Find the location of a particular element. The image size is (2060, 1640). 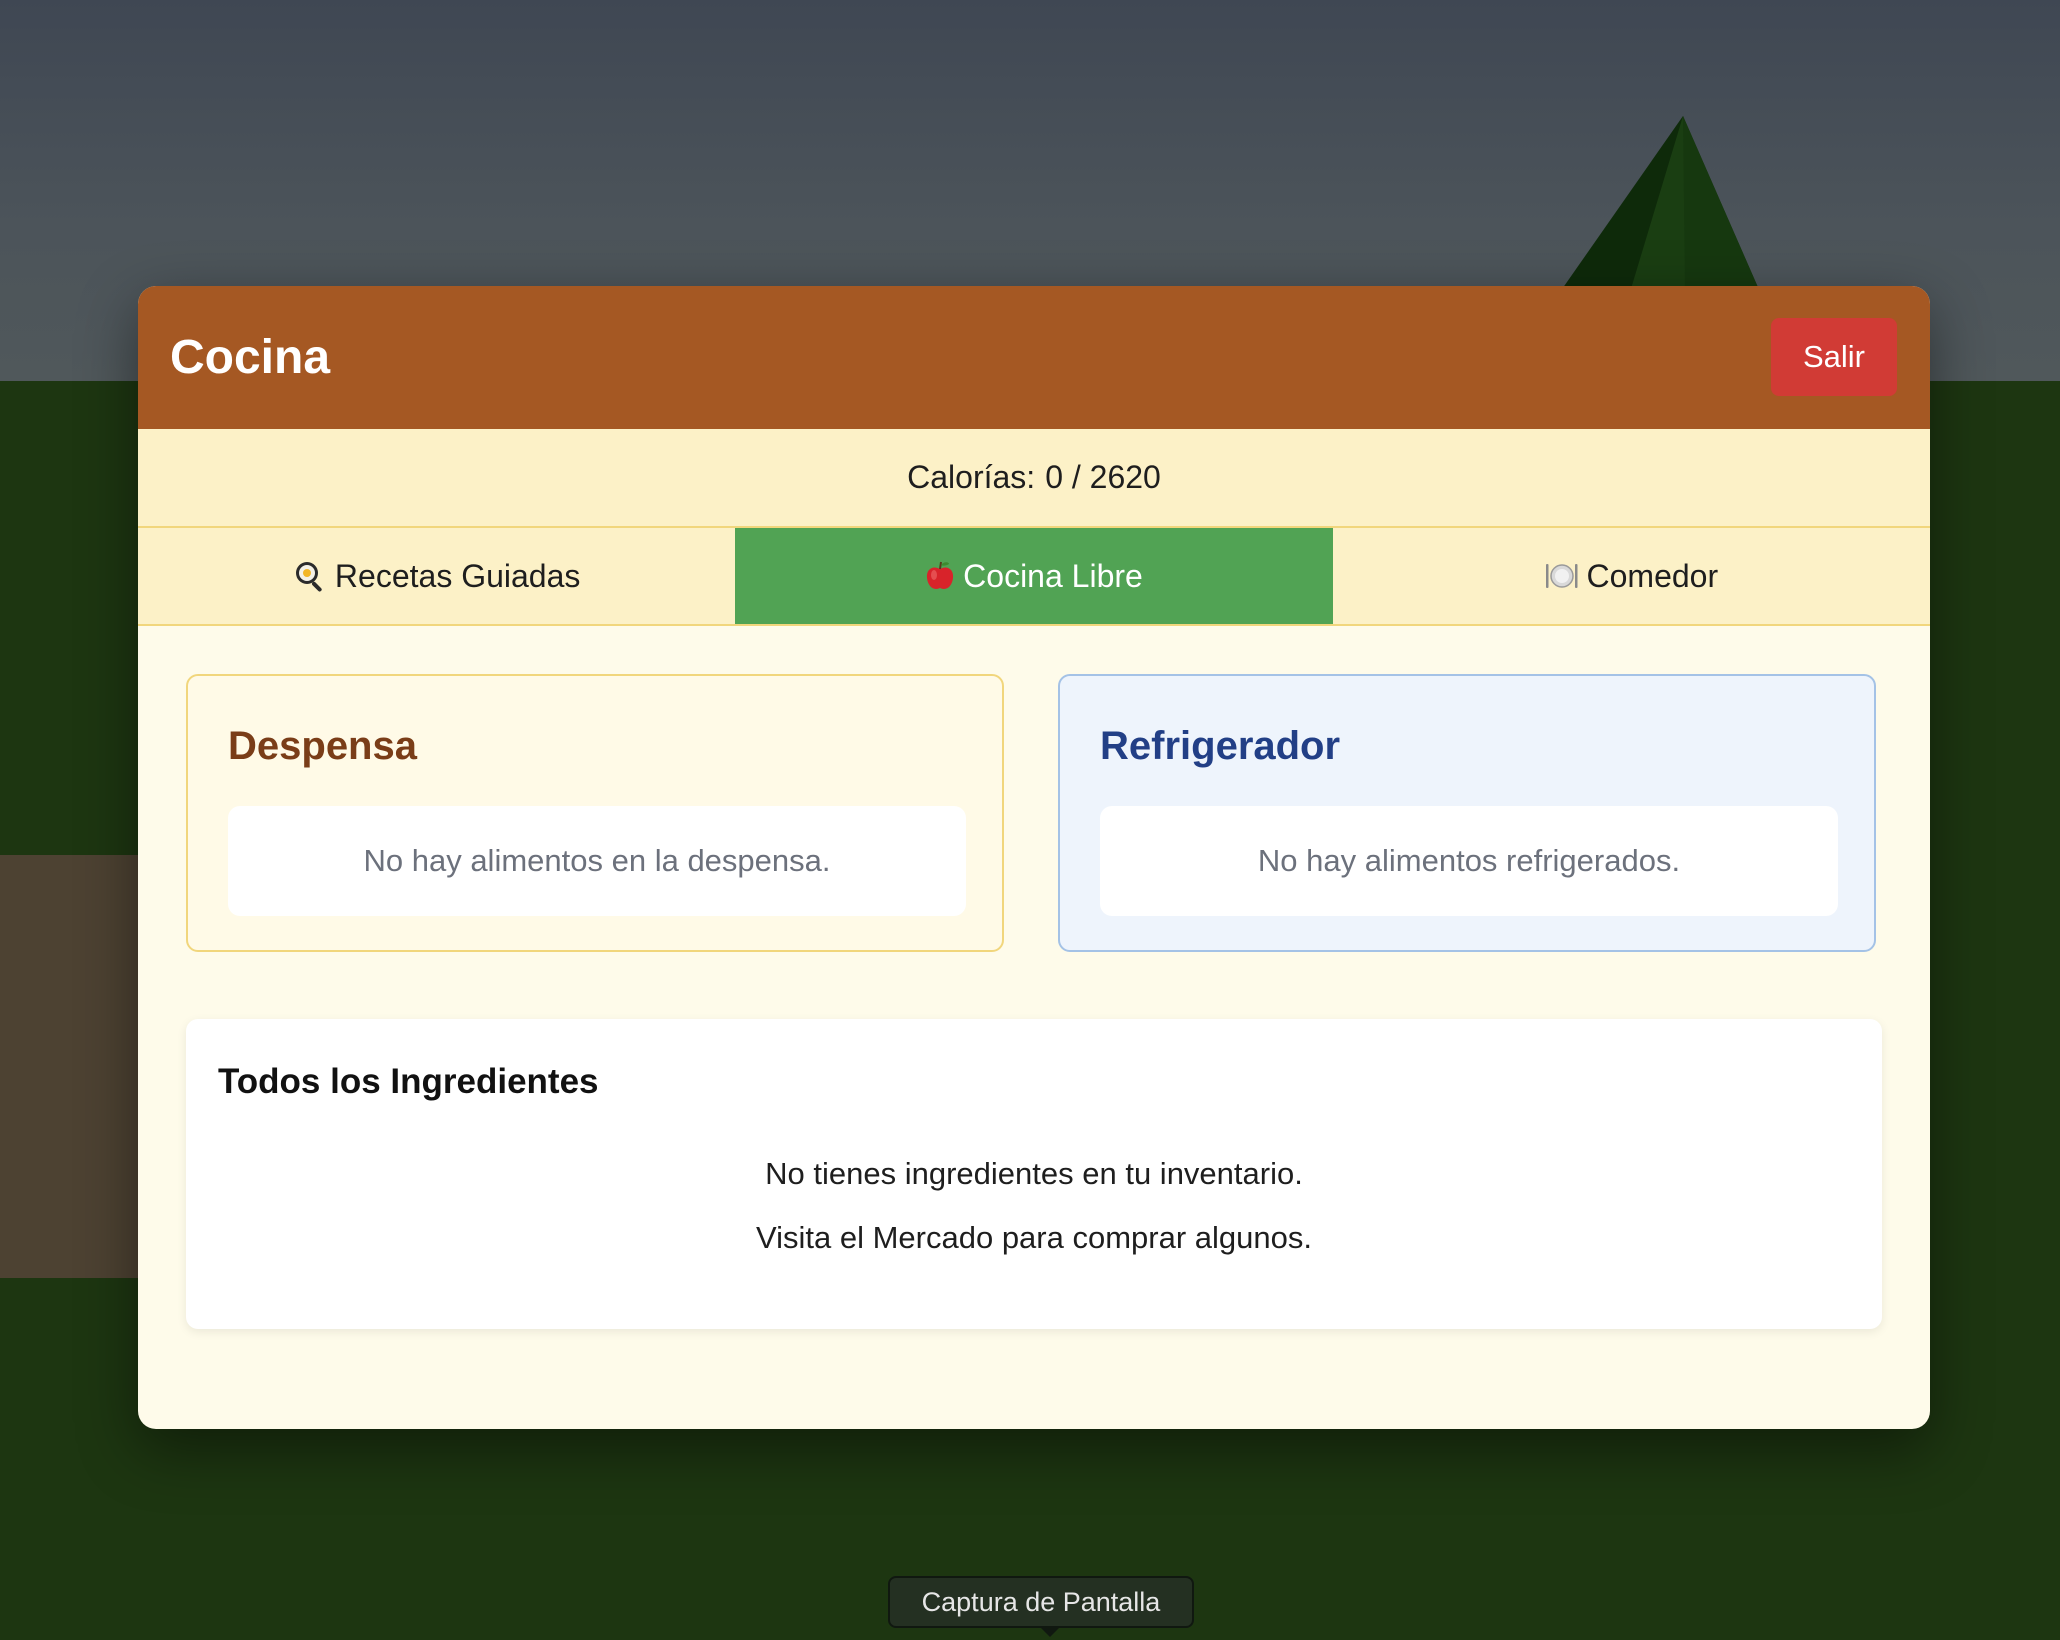

calorie-value: 0 / 2620 is located at coordinates (1103, 477).